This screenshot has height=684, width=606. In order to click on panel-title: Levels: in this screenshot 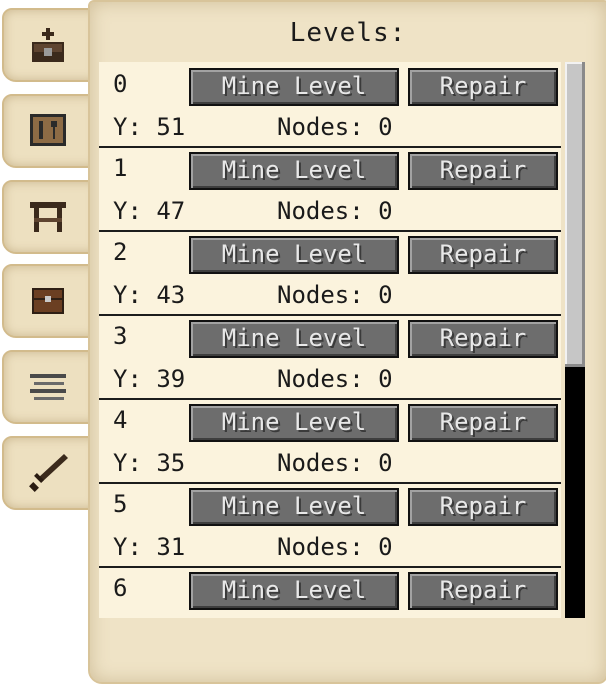, I will do `click(348, 33)`.